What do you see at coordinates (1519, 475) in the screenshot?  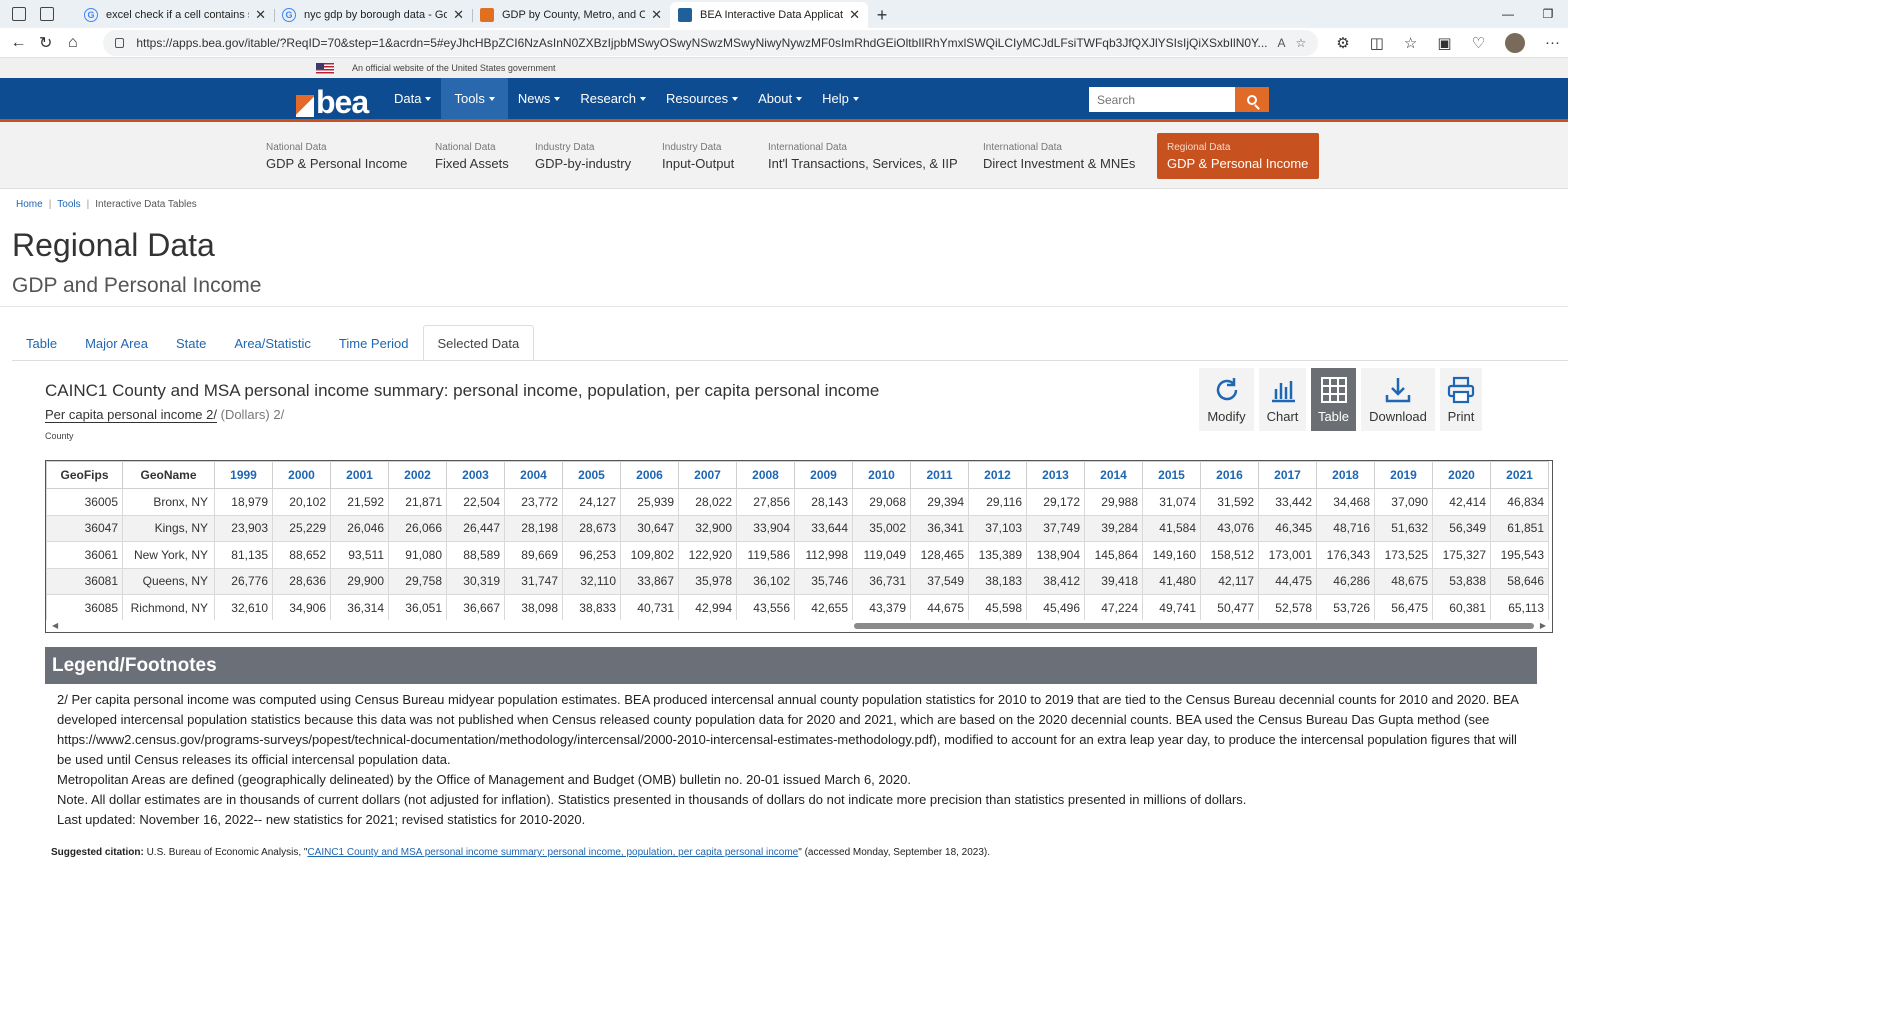 I see `year-column-header: 2021` at bounding box center [1519, 475].